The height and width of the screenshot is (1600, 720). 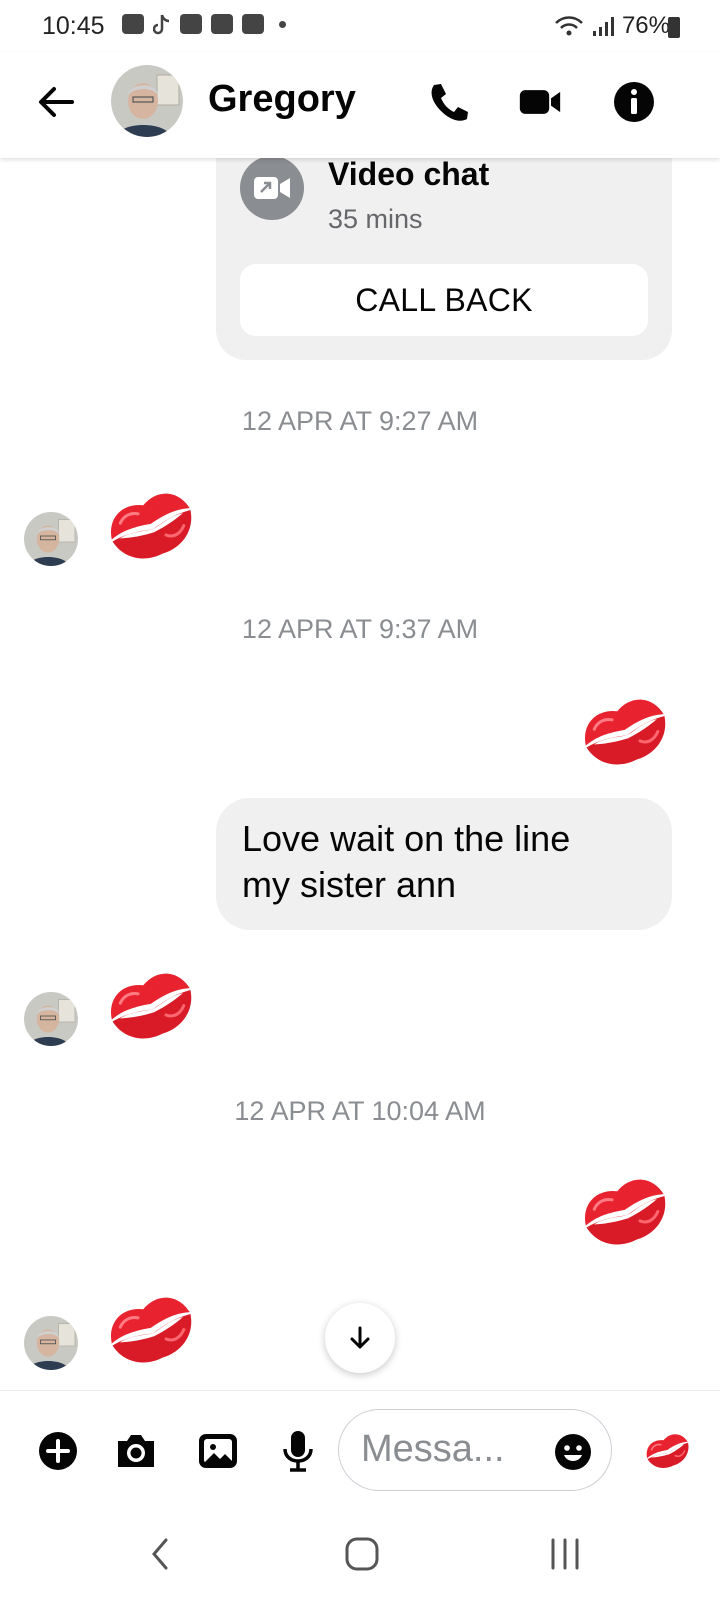 What do you see at coordinates (191, 24) in the screenshot?
I see `folder-icon` at bounding box center [191, 24].